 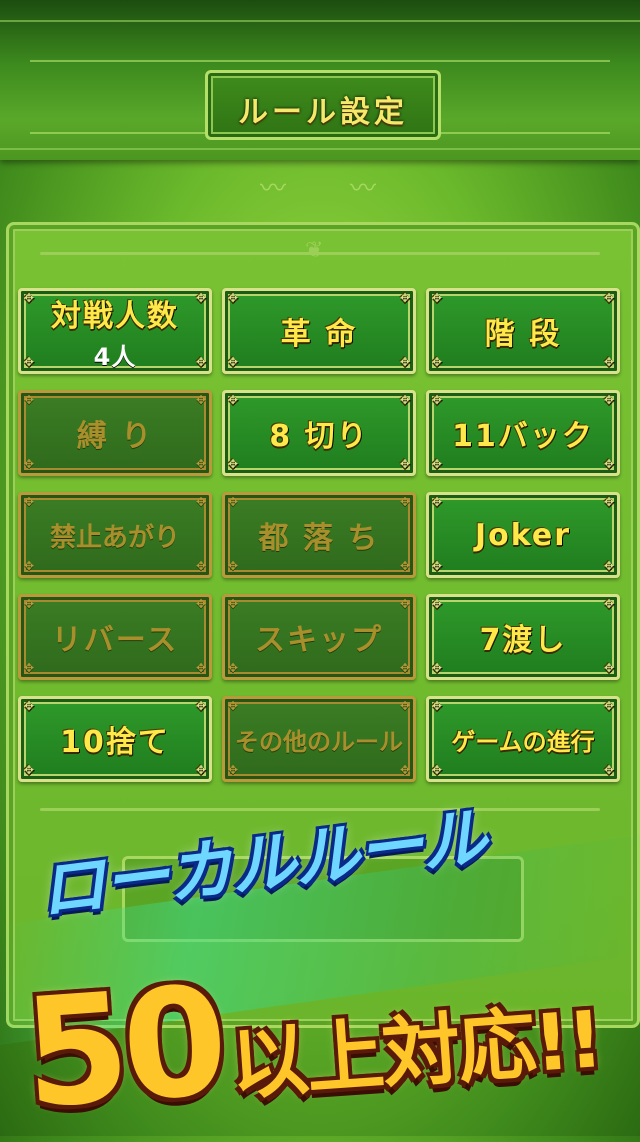 I want to click on rule-button-ten-discard: ✥ ✥ ✥ ✥ 10捨て, so click(x=115, y=739).